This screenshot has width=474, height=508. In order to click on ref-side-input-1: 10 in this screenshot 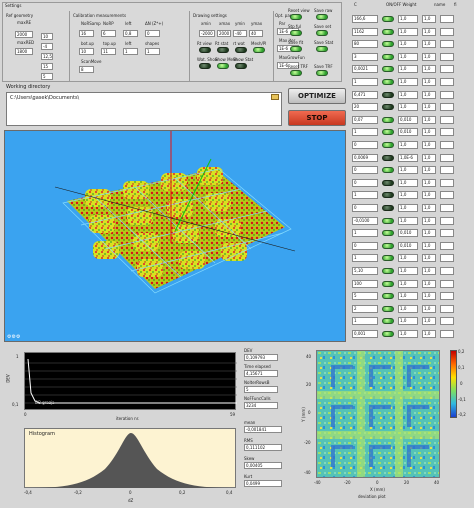, I will do `click(47, 36)`.